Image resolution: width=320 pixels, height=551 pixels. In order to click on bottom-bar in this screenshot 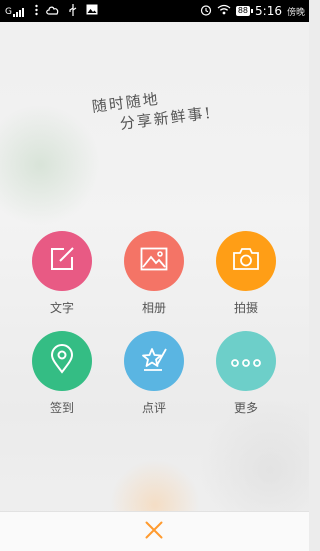, I will do `click(154, 531)`.